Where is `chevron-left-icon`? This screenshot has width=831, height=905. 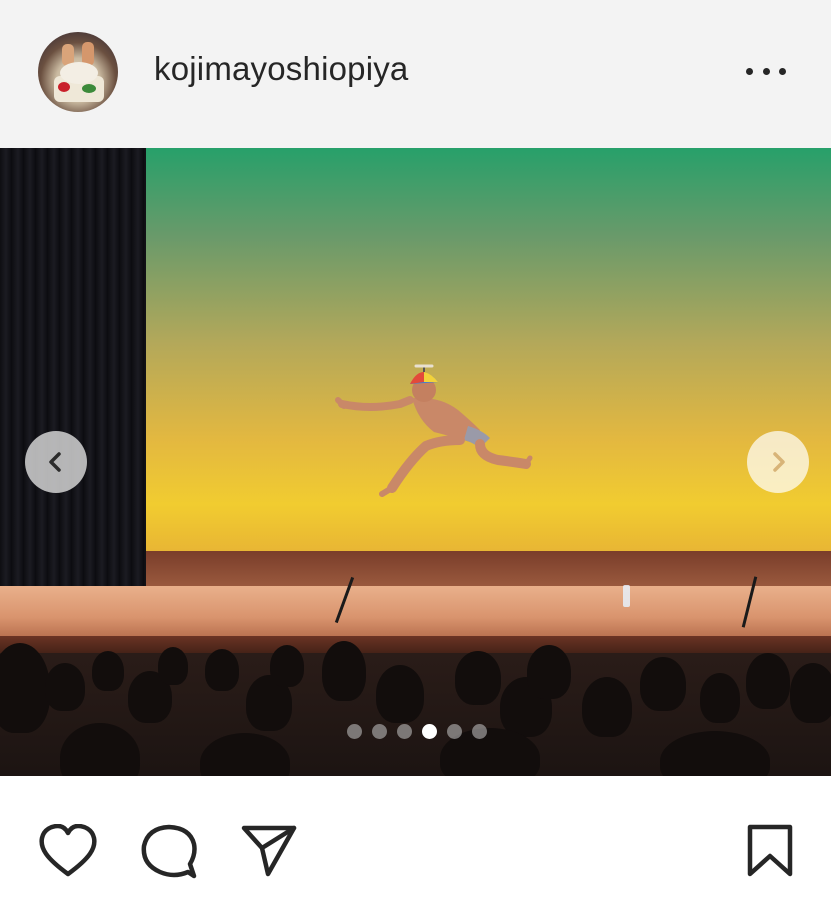 chevron-left-icon is located at coordinates (55, 462).